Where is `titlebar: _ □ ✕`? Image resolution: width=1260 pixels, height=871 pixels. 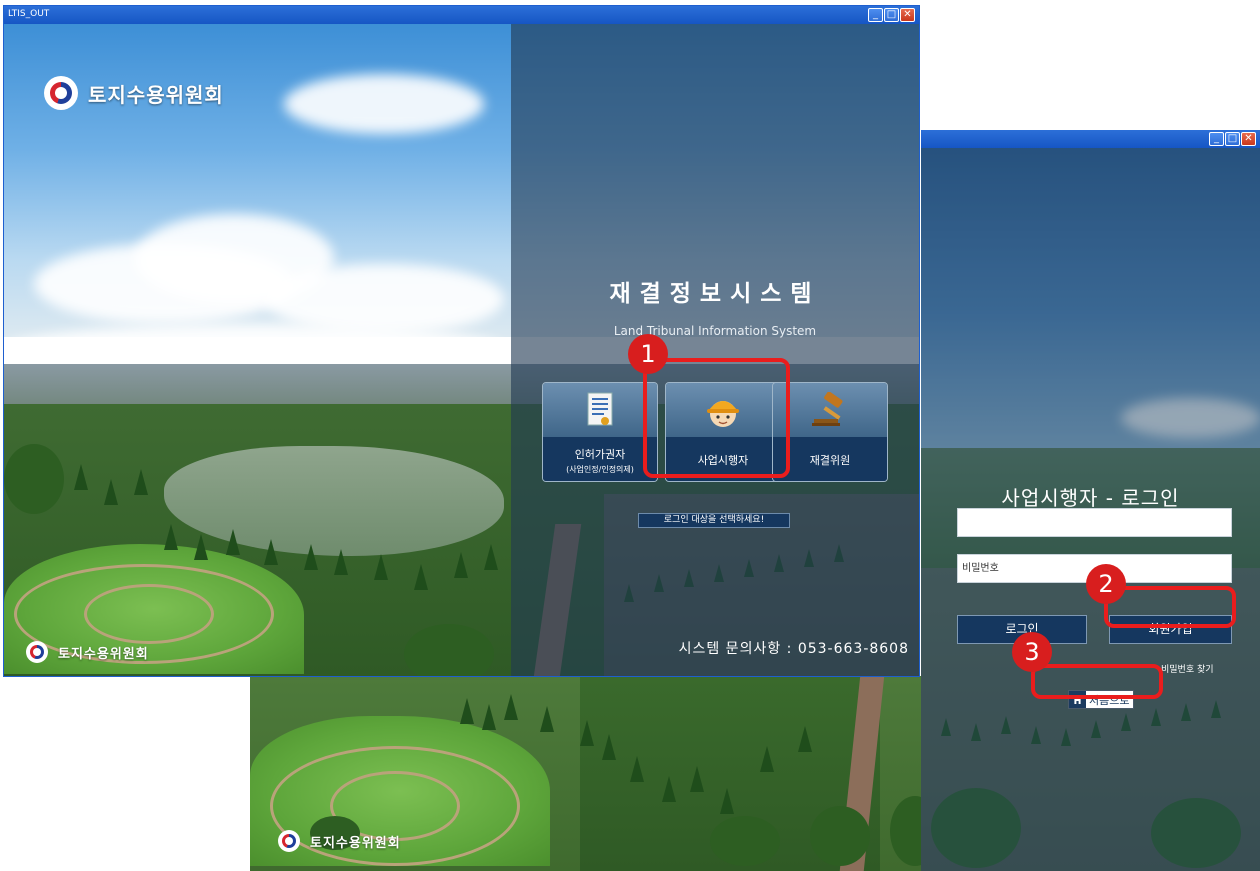
titlebar: _ □ ✕ is located at coordinates (1090, 139).